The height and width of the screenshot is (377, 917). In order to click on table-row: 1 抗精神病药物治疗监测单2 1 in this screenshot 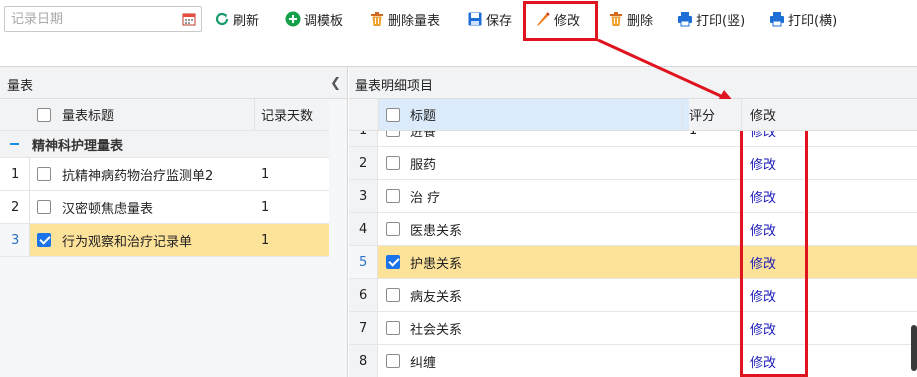, I will do `click(164, 174)`.